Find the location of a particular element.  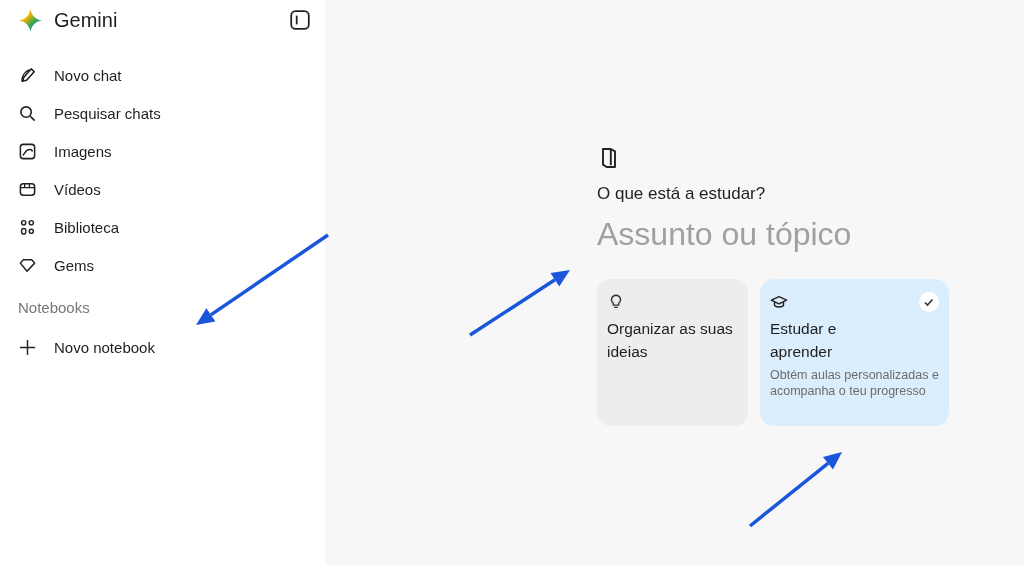

plus-icon is located at coordinates (27, 347).